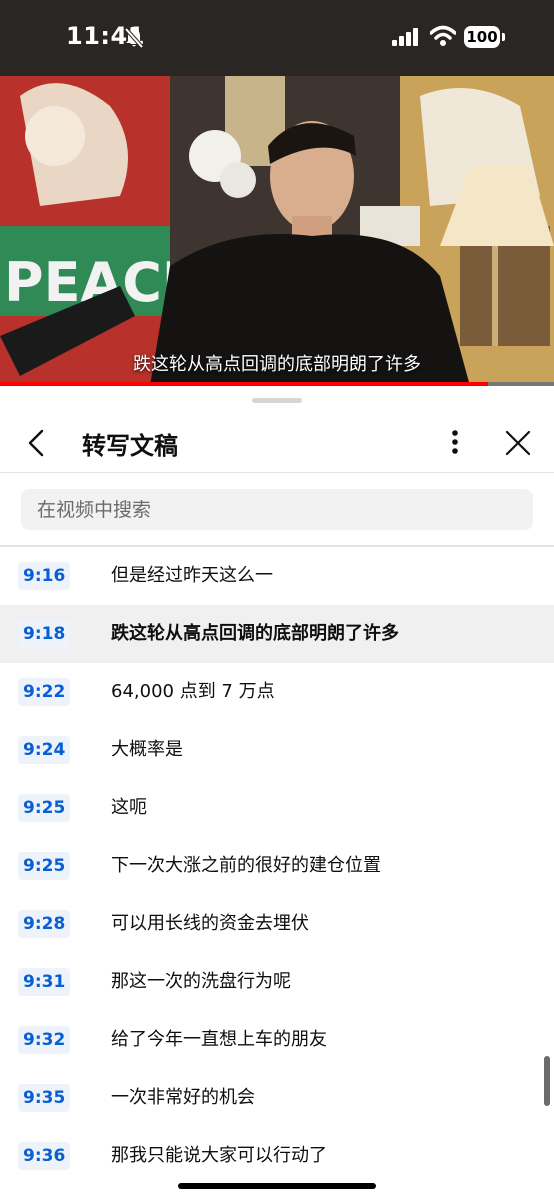 Image resolution: width=554 pixels, height=1200 pixels. Describe the element at coordinates (277, 472) in the screenshot. I see `header-divider` at that location.